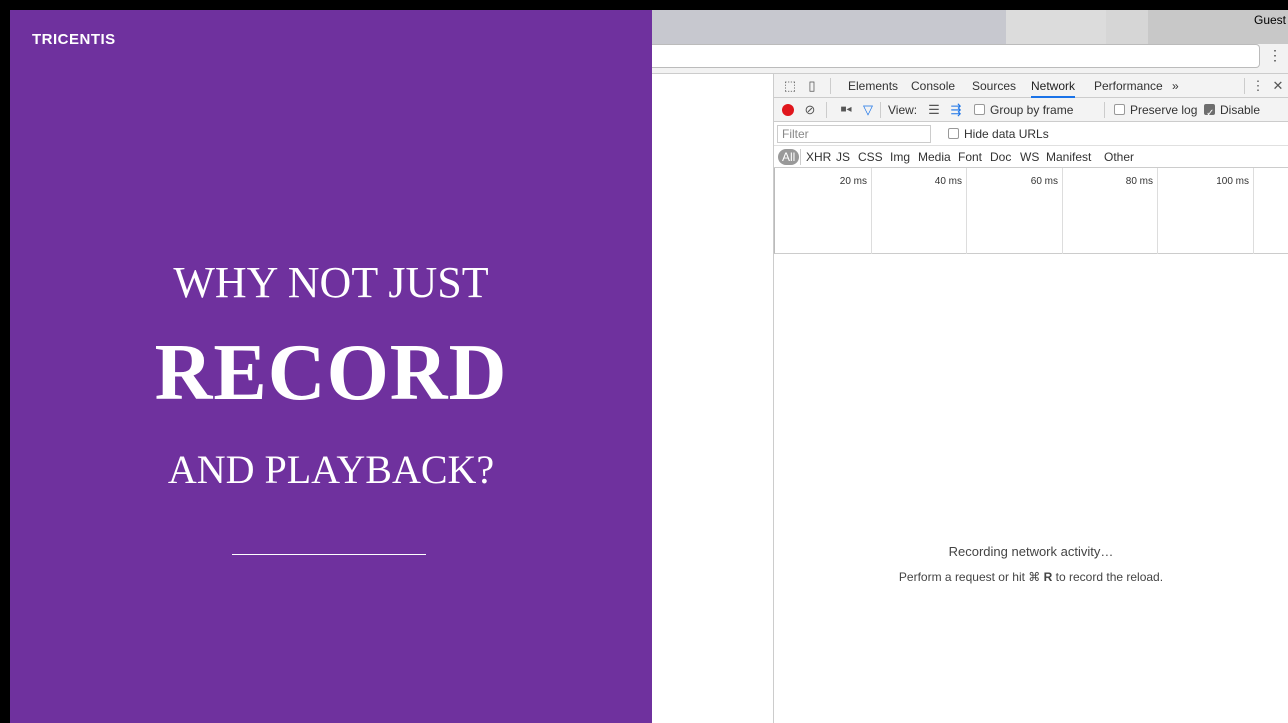 Image resolution: width=1288 pixels, height=723 pixels. I want to click on type-ws: WS, so click(1029, 157).